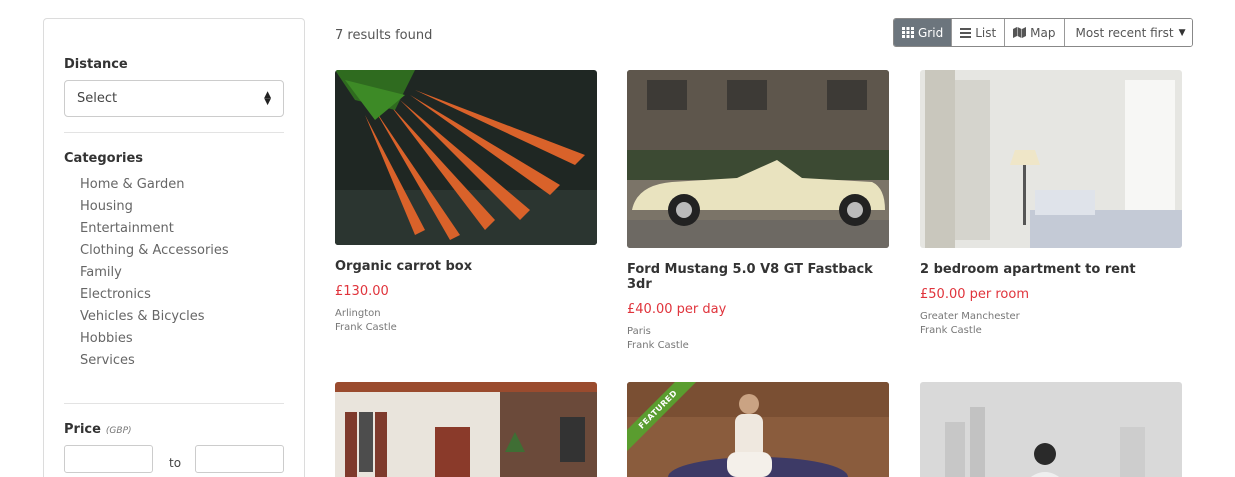  What do you see at coordinates (970, 316) in the screenshot?
I see `listing-location: Greater Manchester` at bounding box center [970, 316].